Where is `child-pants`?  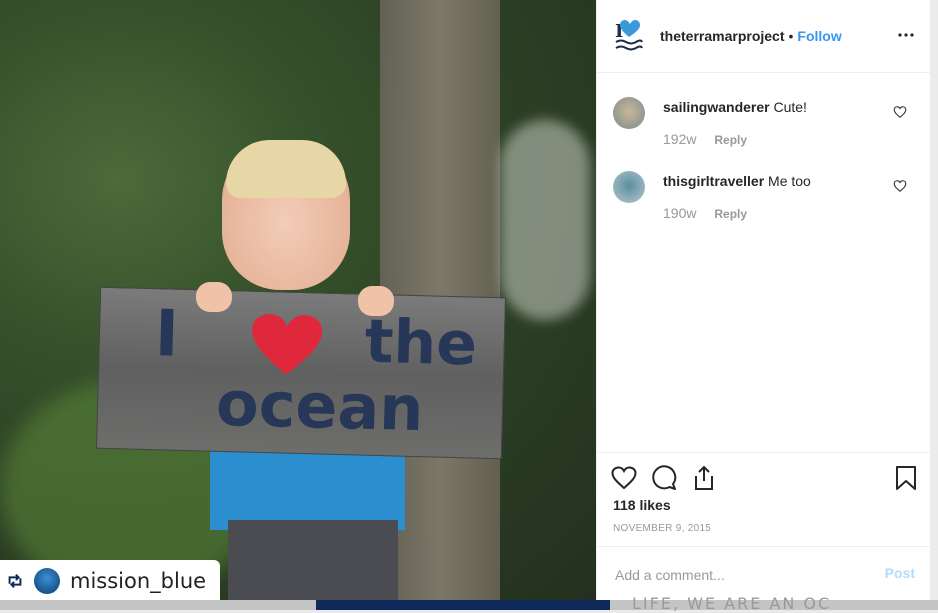
child-pants is located at coordinates (313, 560).